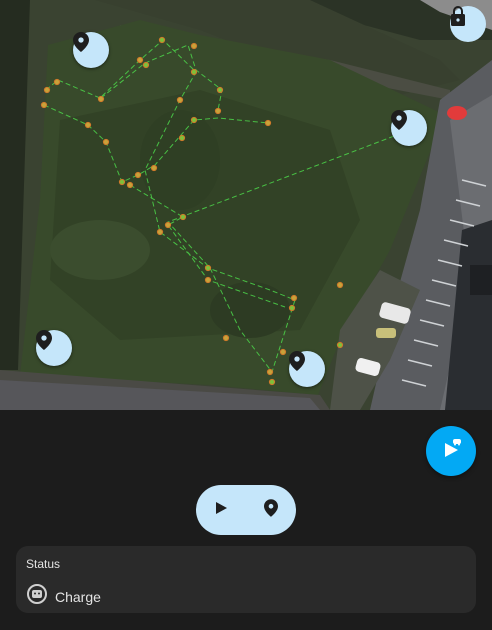 This screenshot has width=492, height=630. What do you see at coordinates (78, 596) in the screenshot?
I see `status-value: Charge` at bounding box center [78, 596].